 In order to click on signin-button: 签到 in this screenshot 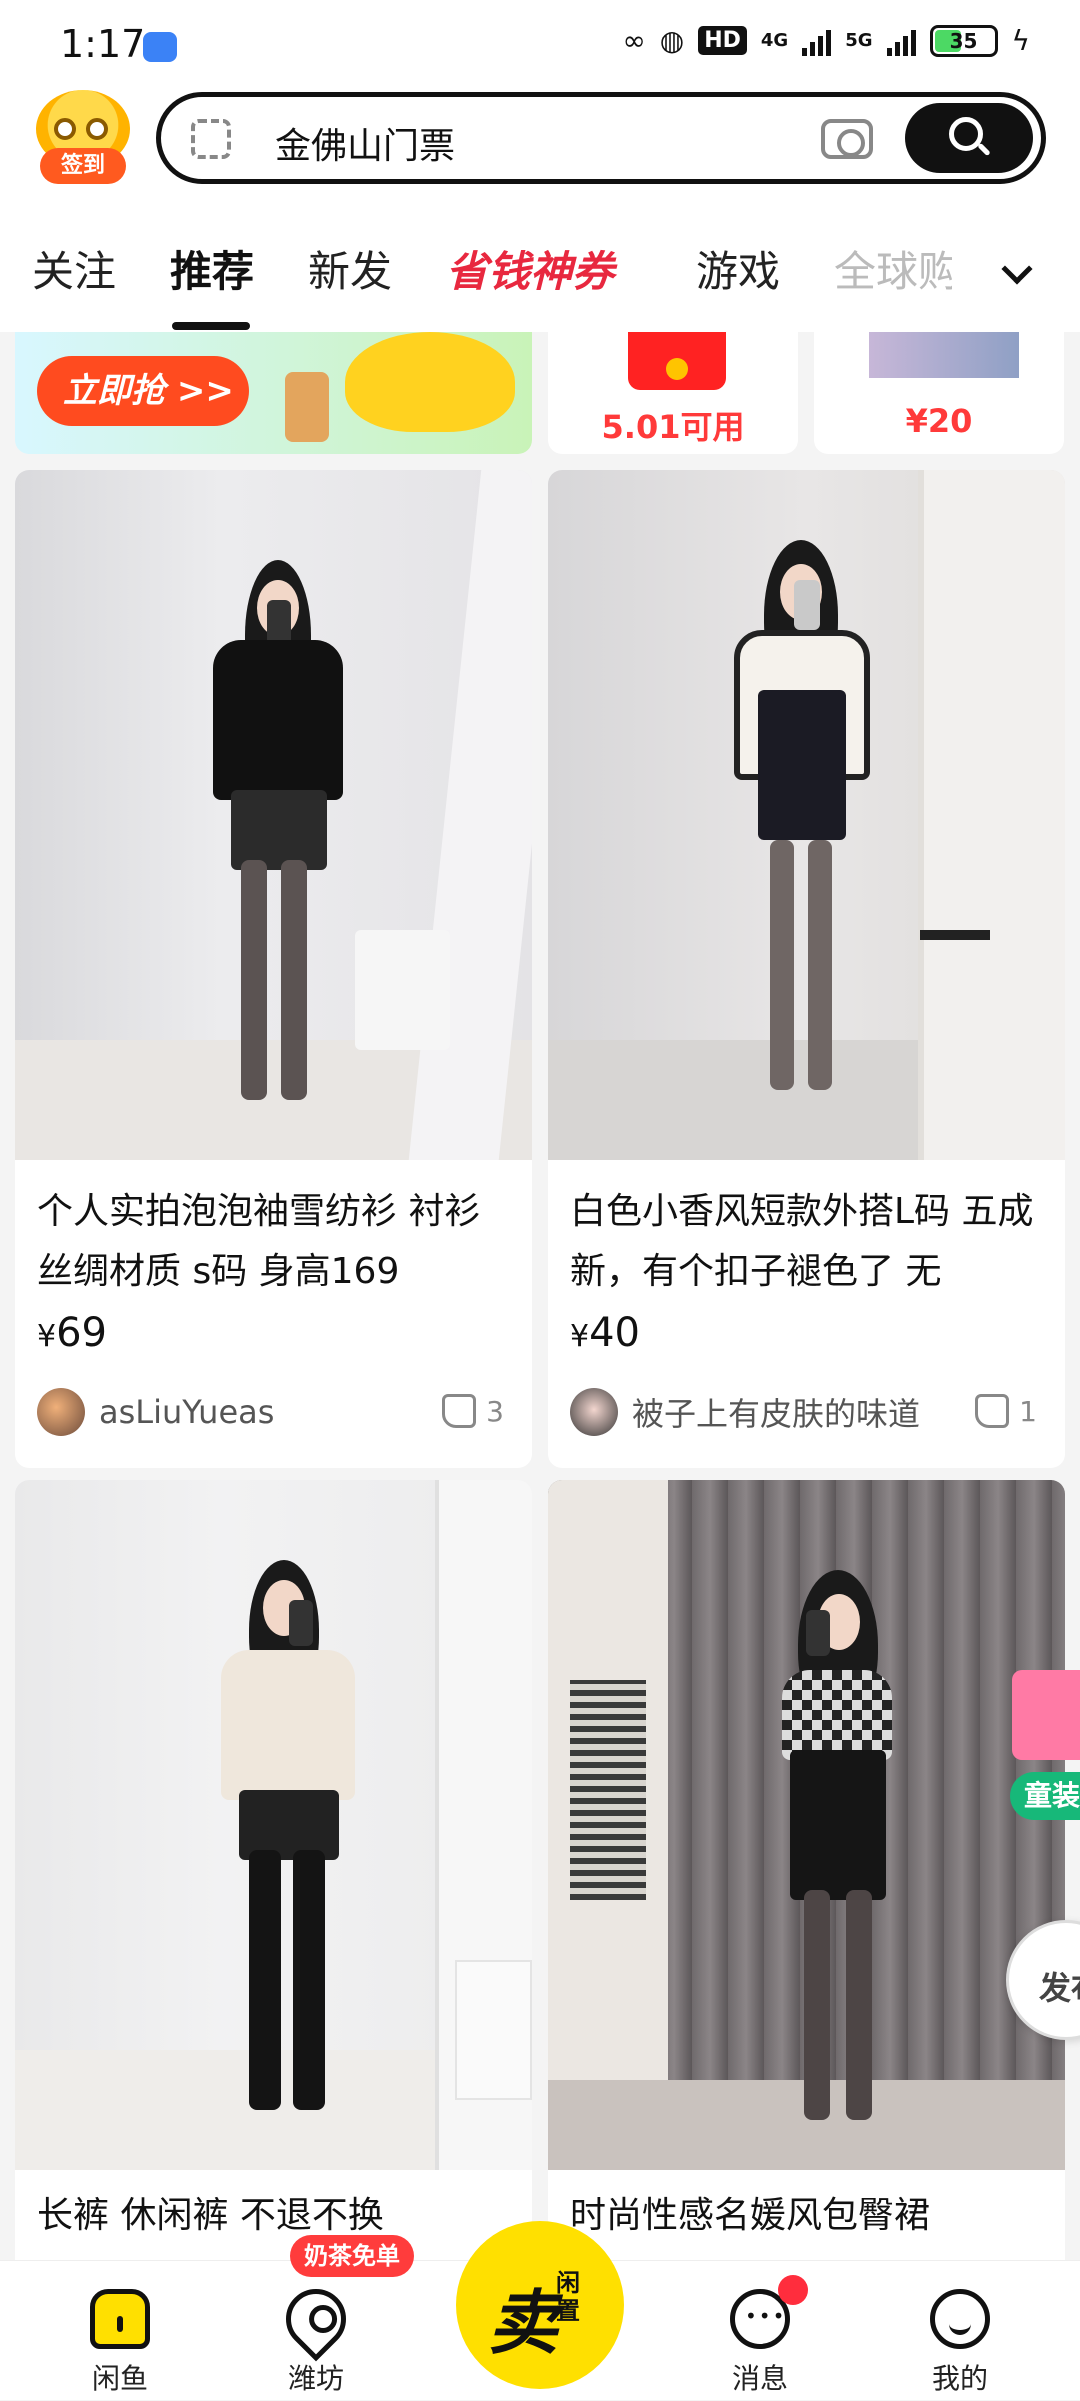, I will do `click(83, 138)`.